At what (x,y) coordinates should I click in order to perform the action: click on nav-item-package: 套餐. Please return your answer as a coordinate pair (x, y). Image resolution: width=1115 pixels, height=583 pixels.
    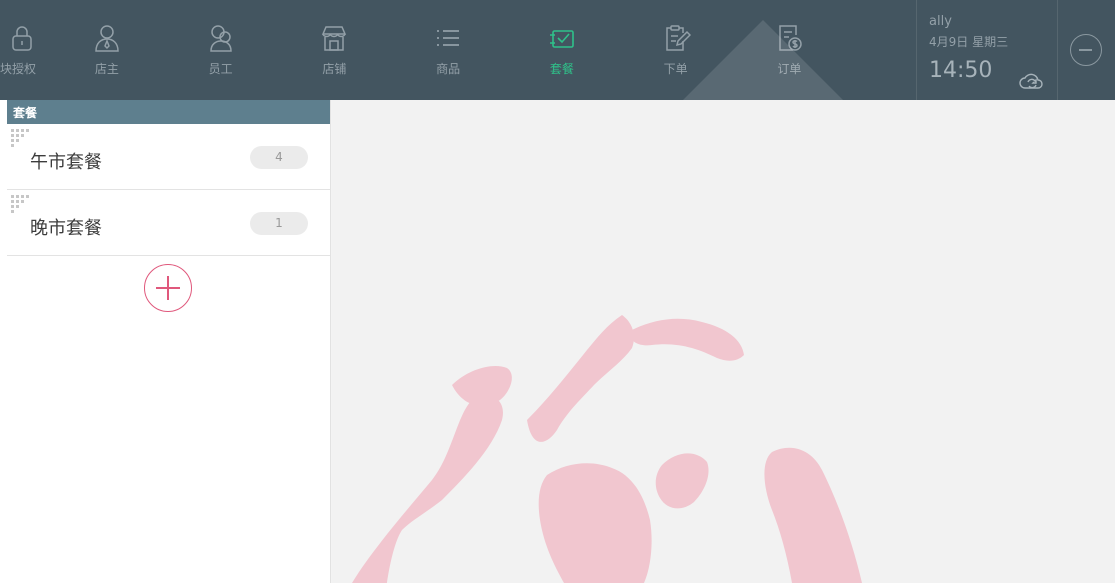
    Looking at the image, I should click on (562, 50).